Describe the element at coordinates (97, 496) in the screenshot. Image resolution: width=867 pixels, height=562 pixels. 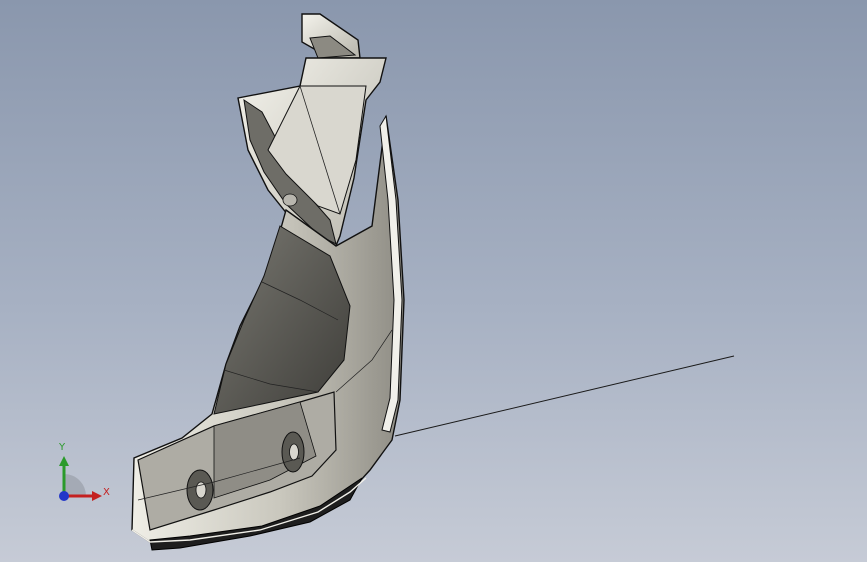
I see `triad-x-arrow` at that location.